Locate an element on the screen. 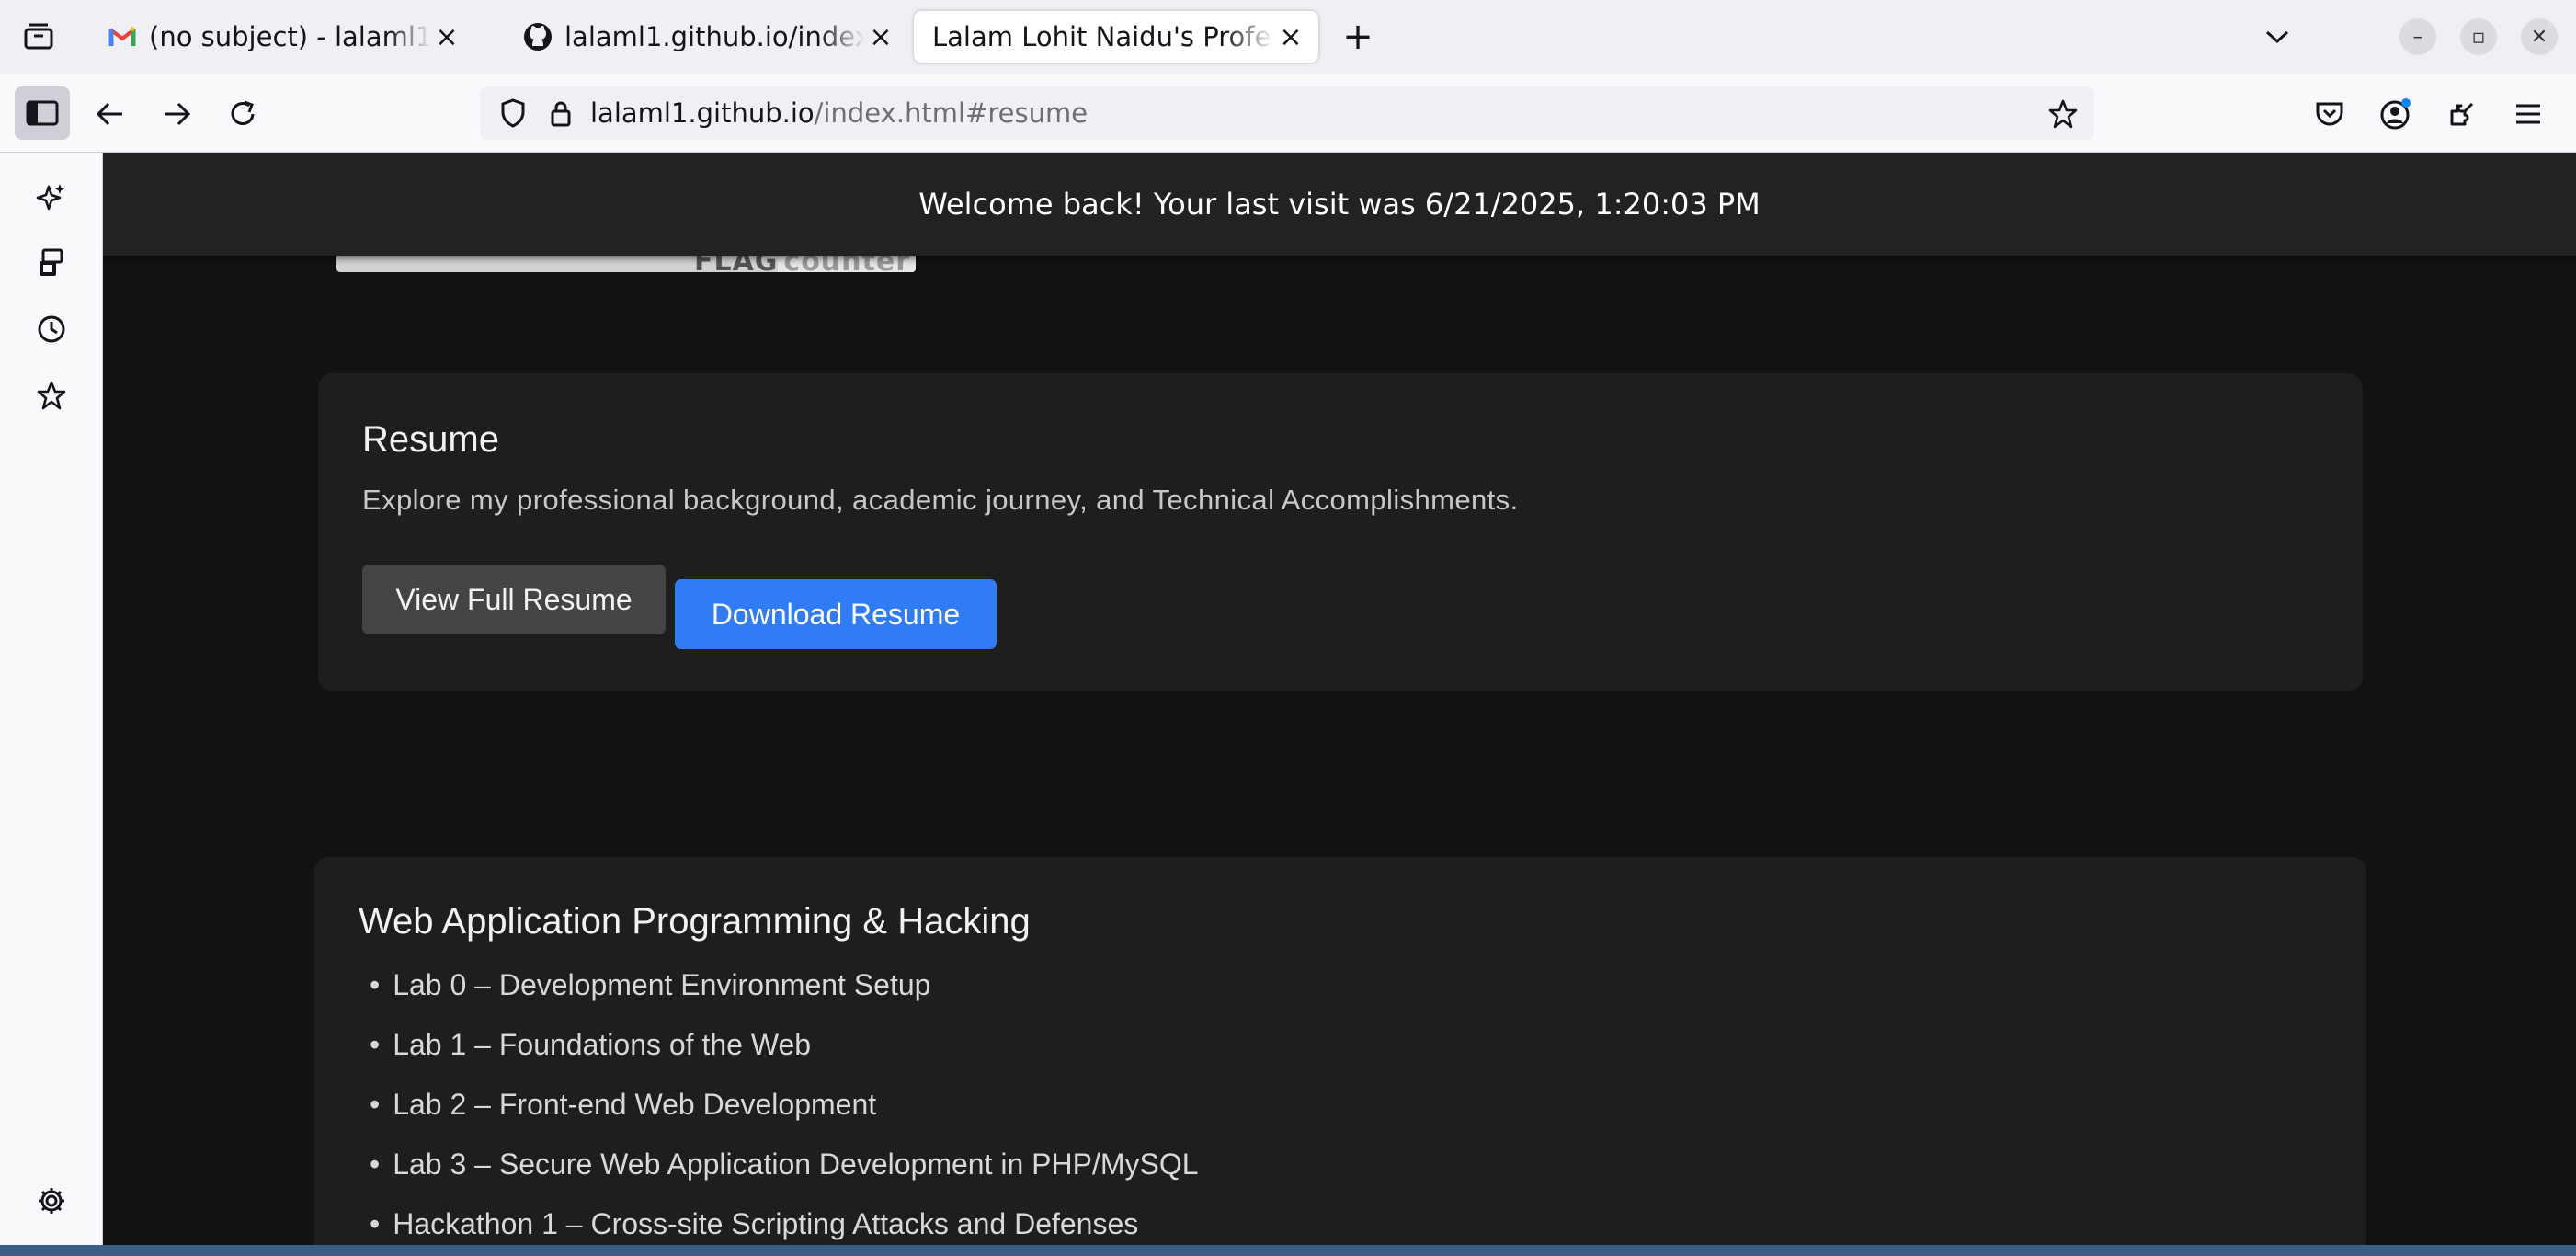 The height and width of the screenshot is (1256, 2576). browser-sidebar is located at coordinates (51, 699).